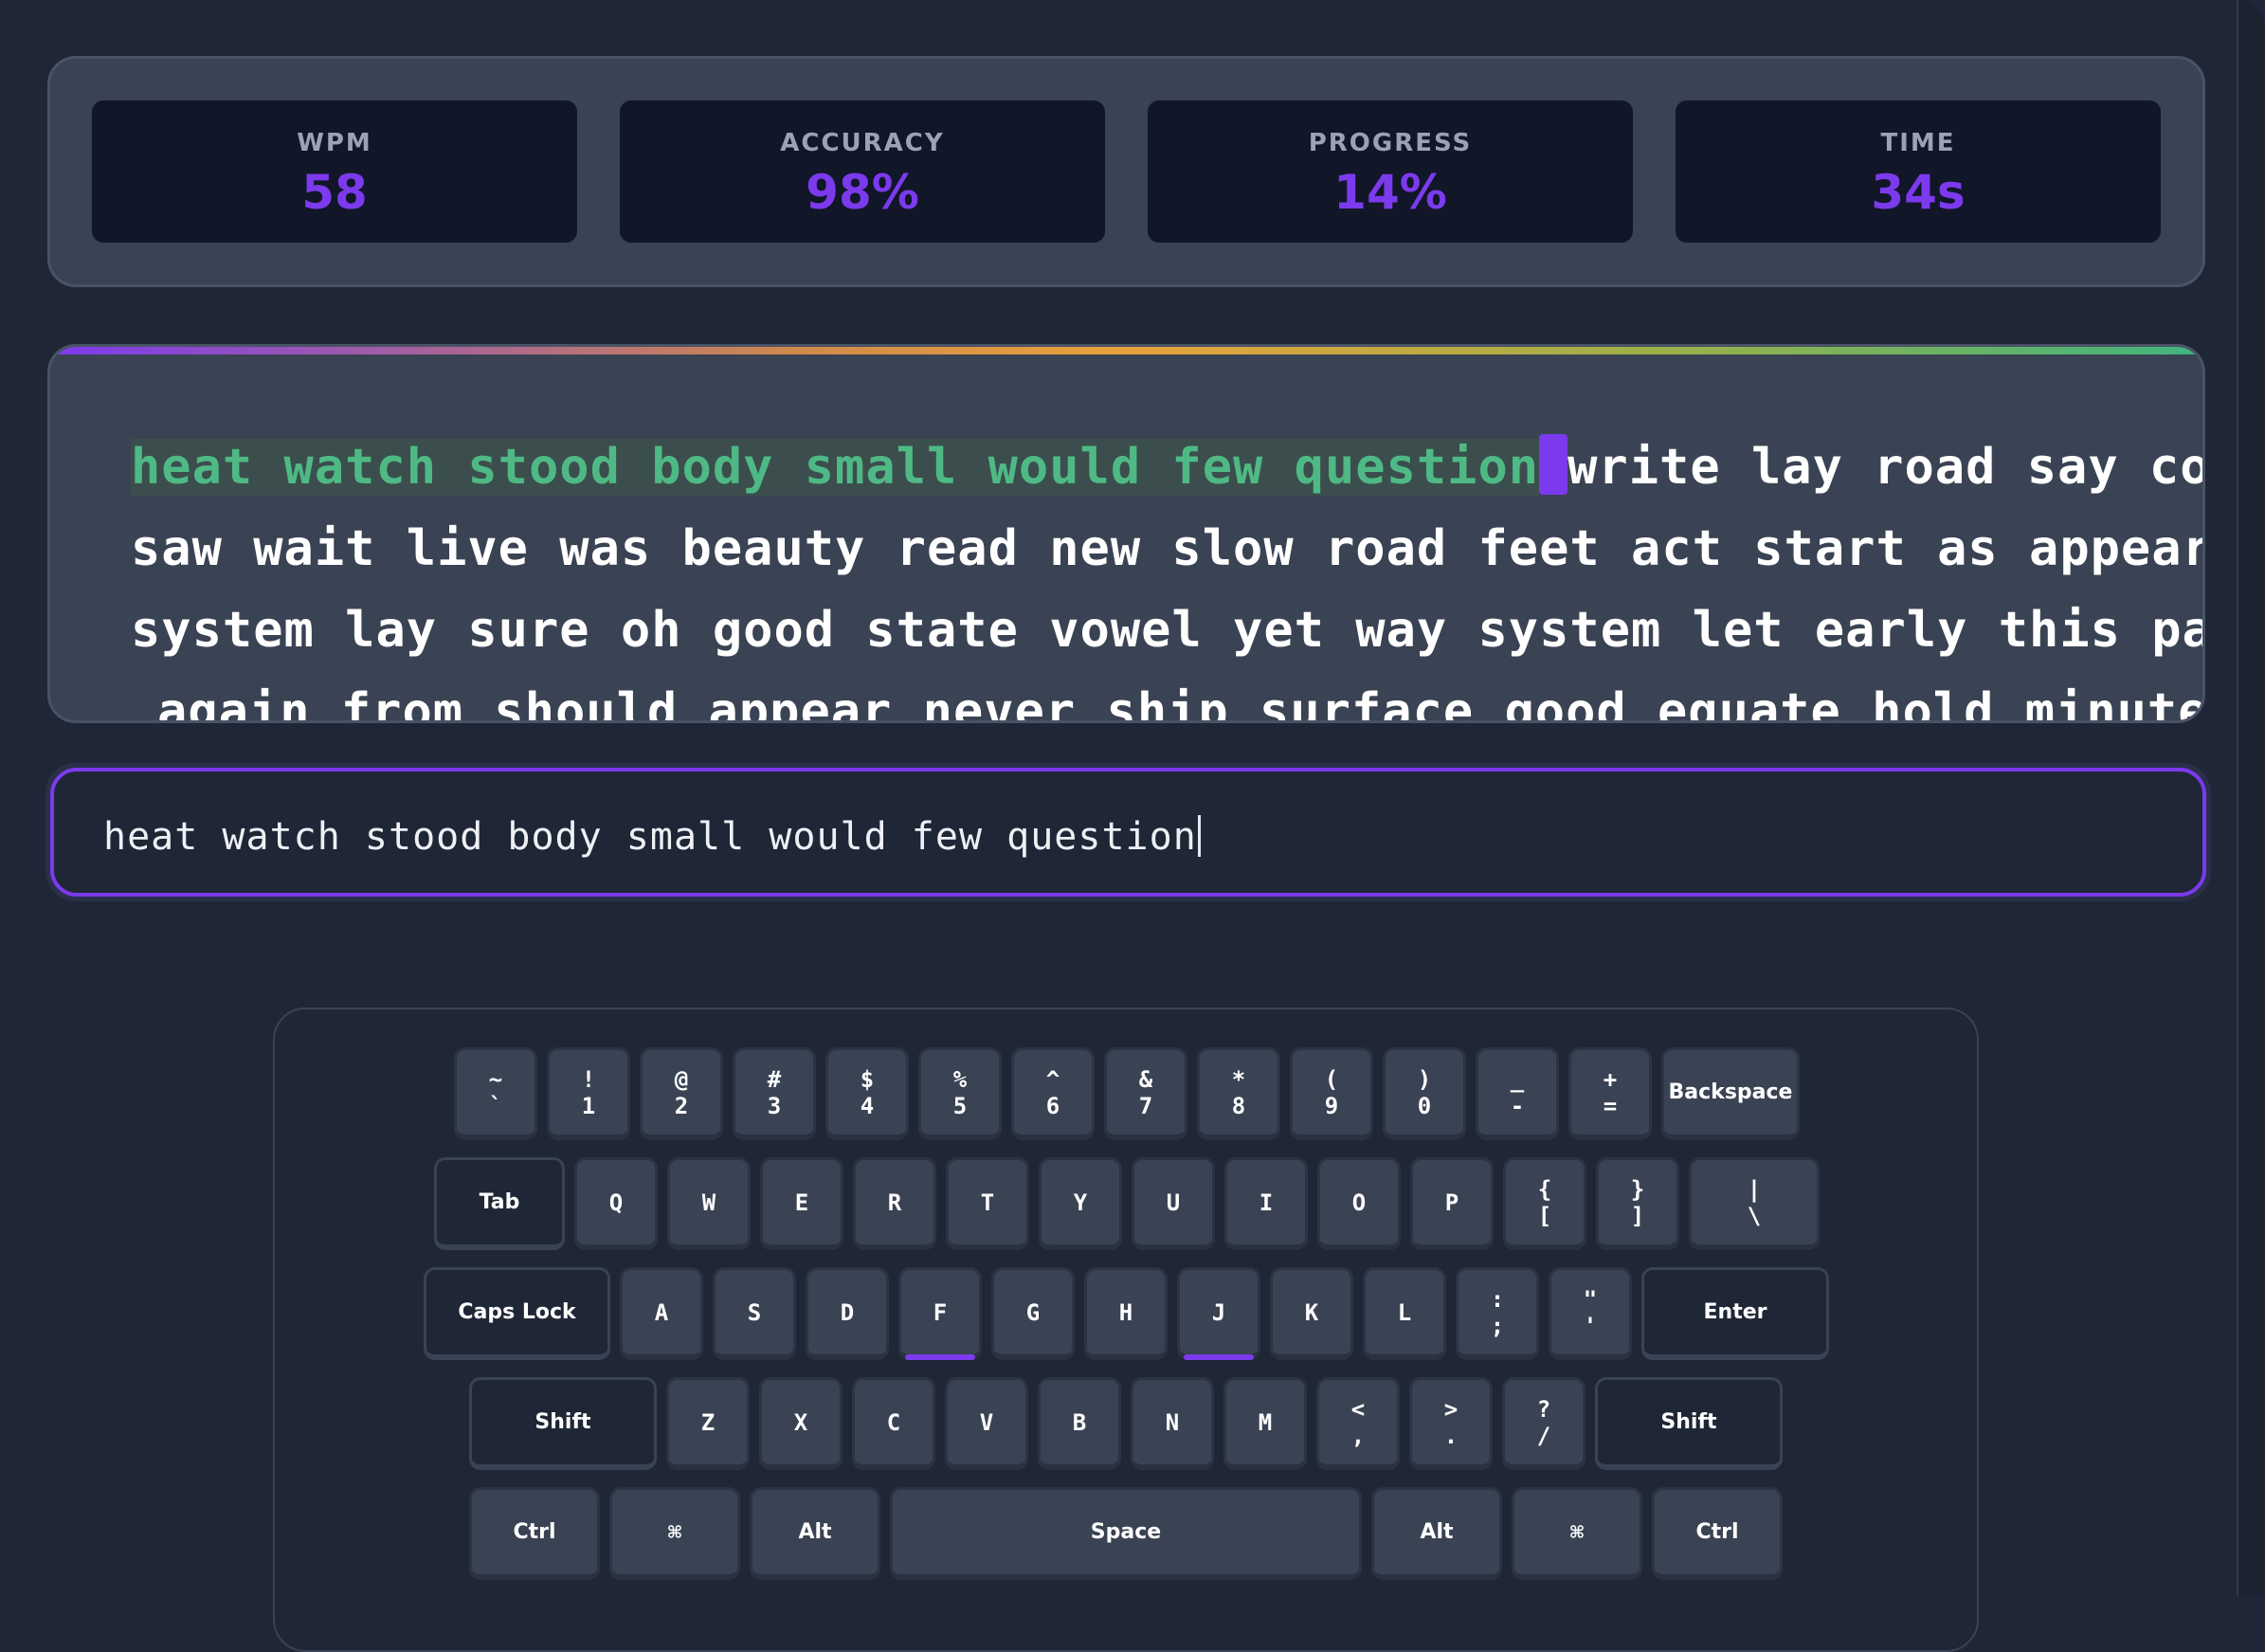 This screenshot has height=1652, width=2265. What do you see at coordinates (1126, 1533) in the screenshot?
I see `key-space: Space` at bounding box center [1126, 1533].